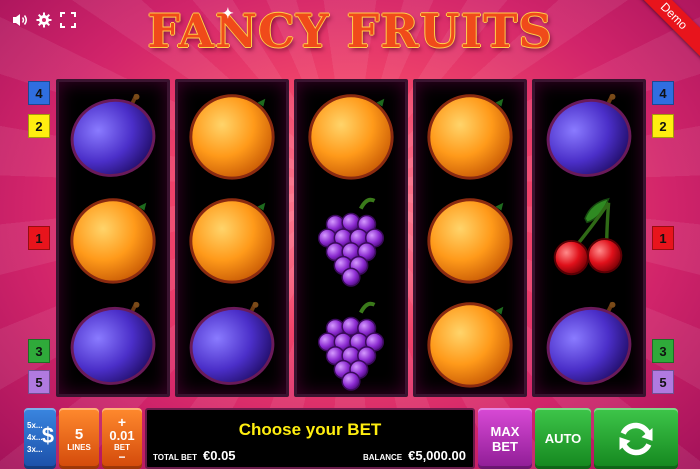  I want to click on spin-button, so click(636, 438).